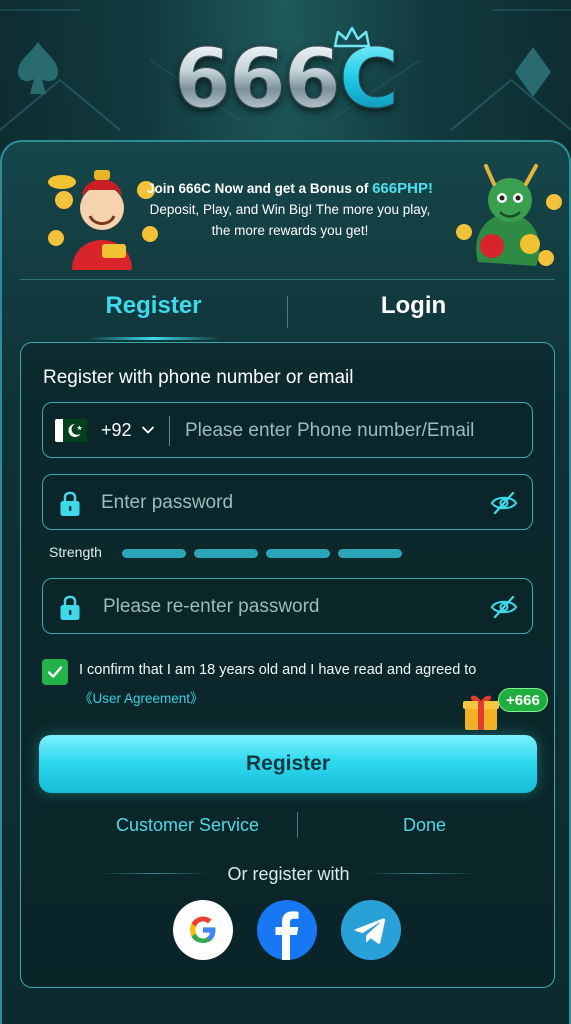 This screenshot has width=571, height=1024. What do you see at coordinates (413, 312) in the screenshot?
I see `tab-login: Login` at bounding box center [413, 312].